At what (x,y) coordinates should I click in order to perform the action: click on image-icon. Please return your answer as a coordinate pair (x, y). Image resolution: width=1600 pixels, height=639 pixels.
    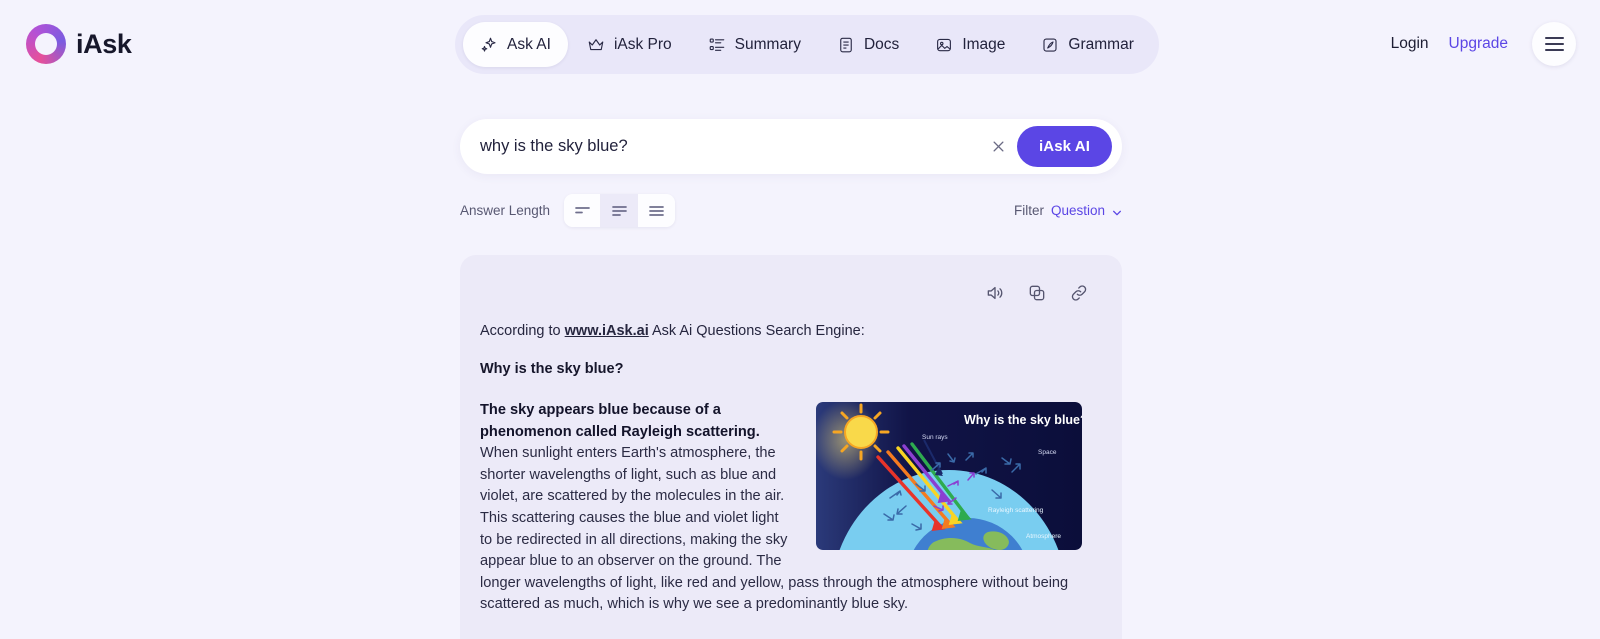
    Looking at the image, I should click on (944, 45).